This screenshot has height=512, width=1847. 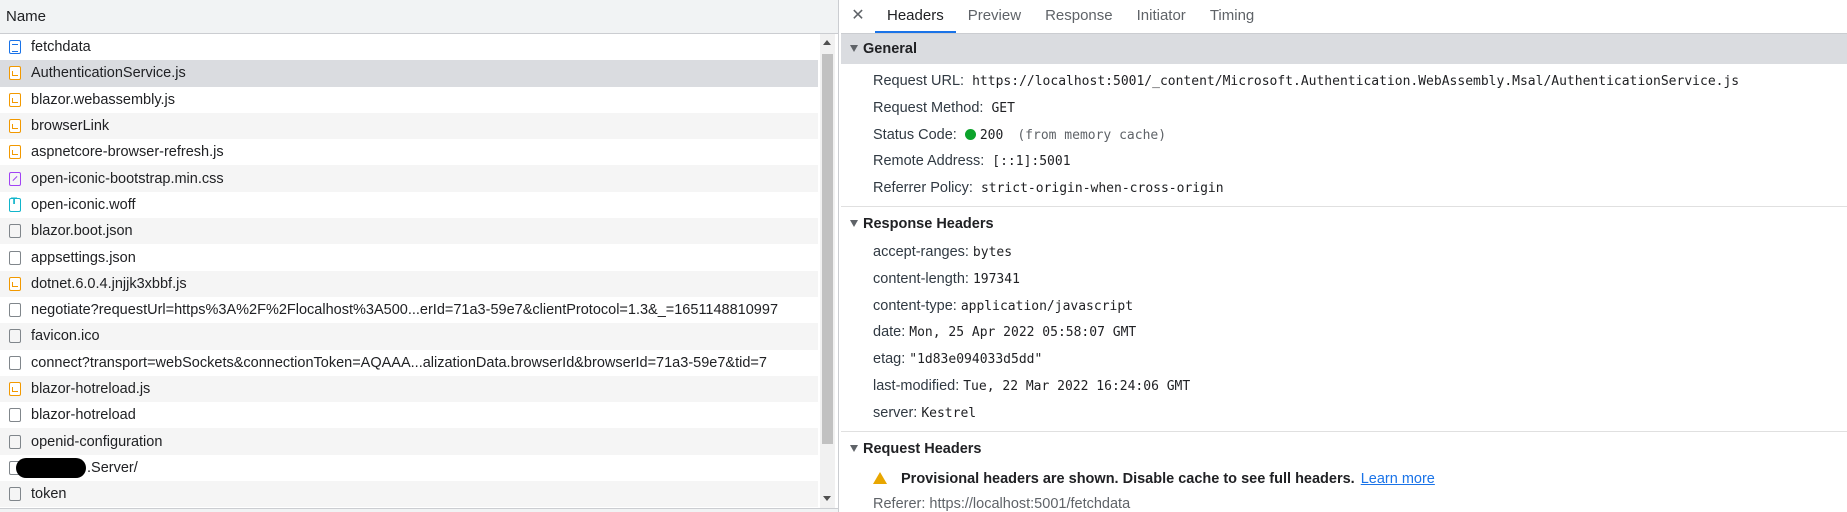 What do you see at coordinates (65, 336) in the screenshot?
I see `request-name: favicon.ico` at bounding box center [65, 336].